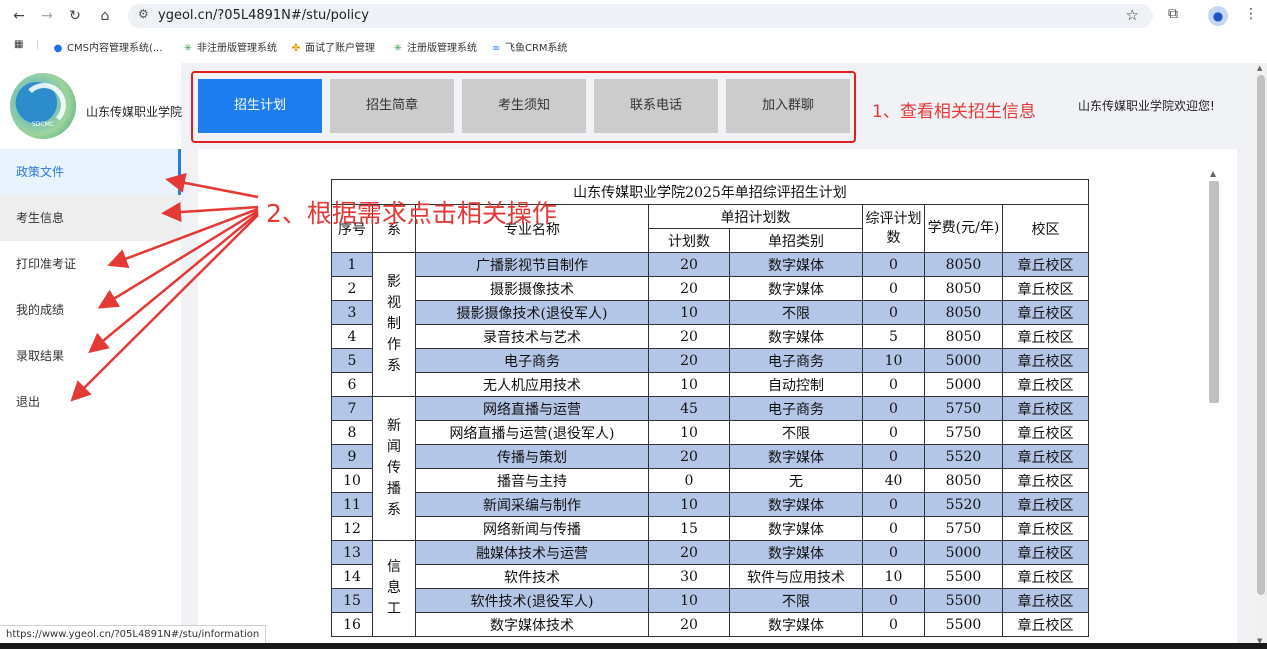  What do you see at coordinates (796, 576) in the screenshot?
I see `cell-plan-type: 软件与应用技术` at bounding box center [796, 576].